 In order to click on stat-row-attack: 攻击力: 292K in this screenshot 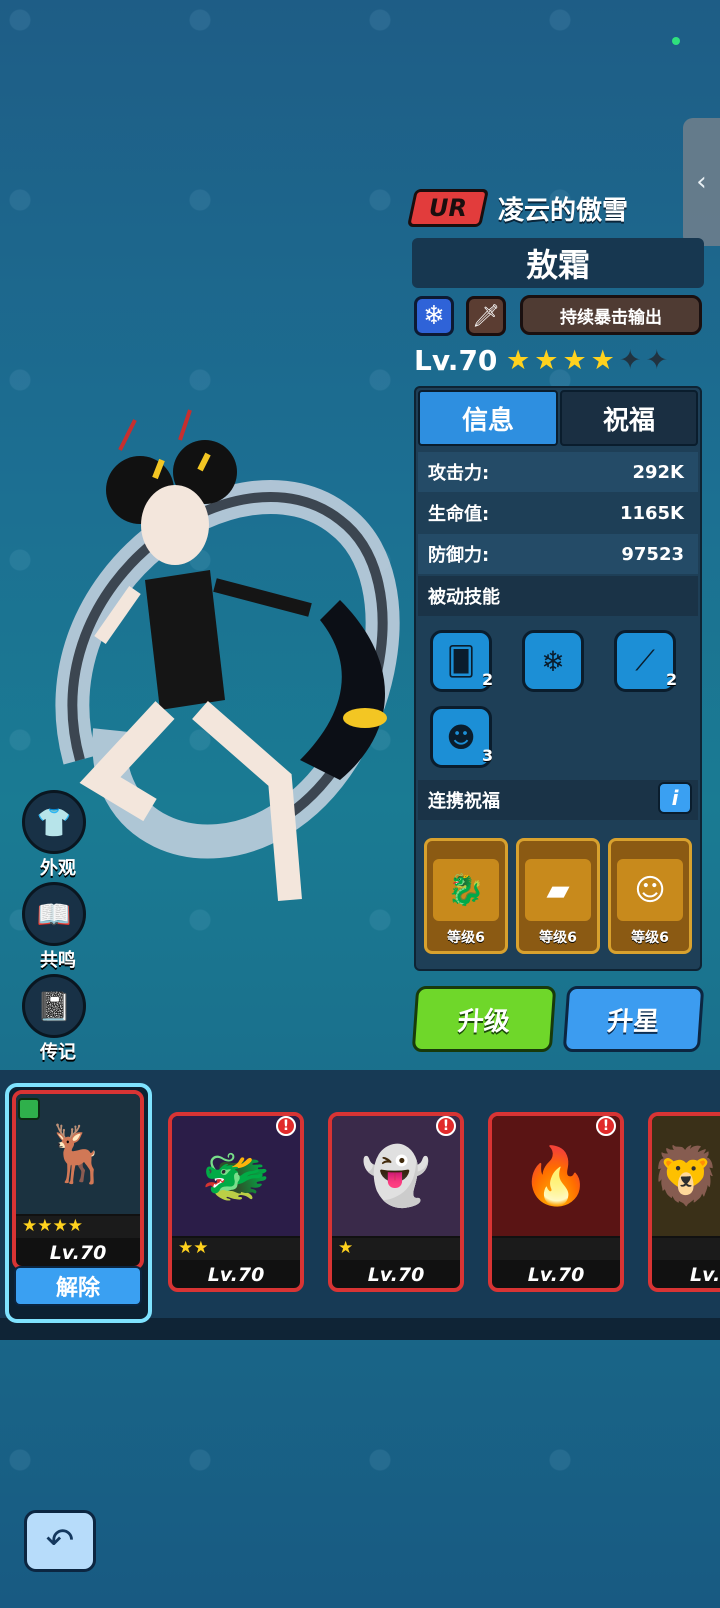, I will do `click(558, 472)`.